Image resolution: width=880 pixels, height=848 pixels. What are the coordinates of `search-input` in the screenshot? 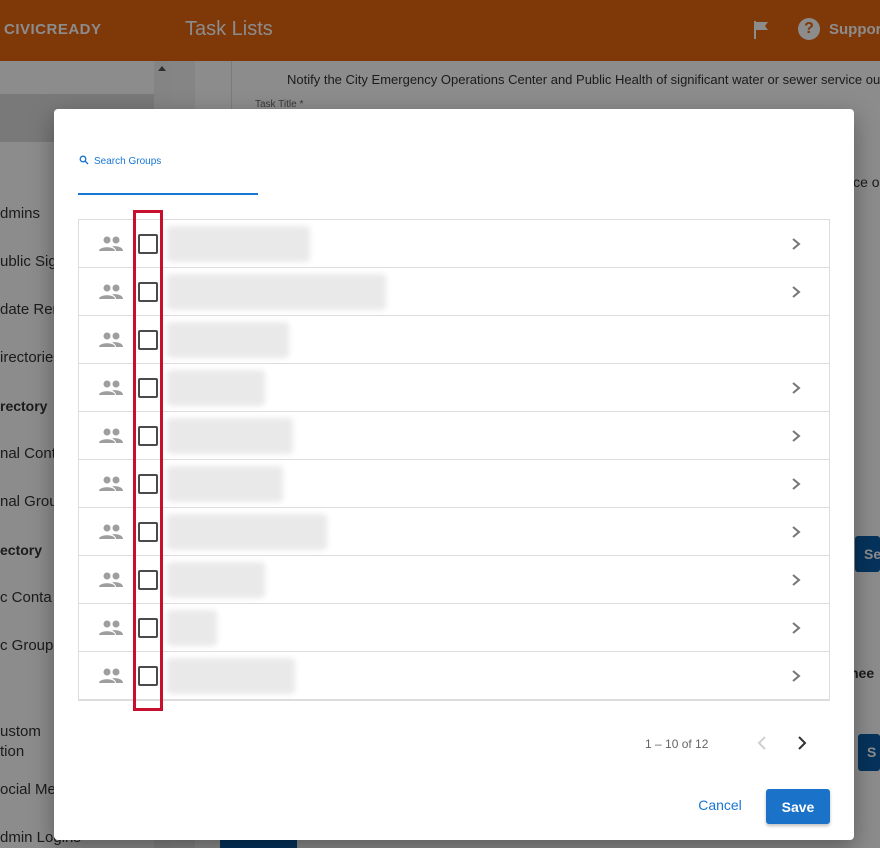 It's located at (174, 161).